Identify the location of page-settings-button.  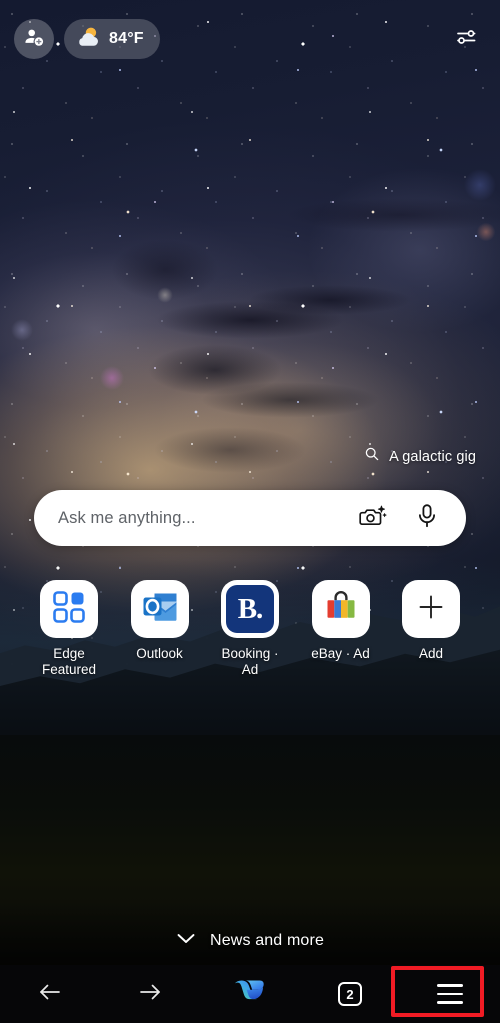
(466, 39).